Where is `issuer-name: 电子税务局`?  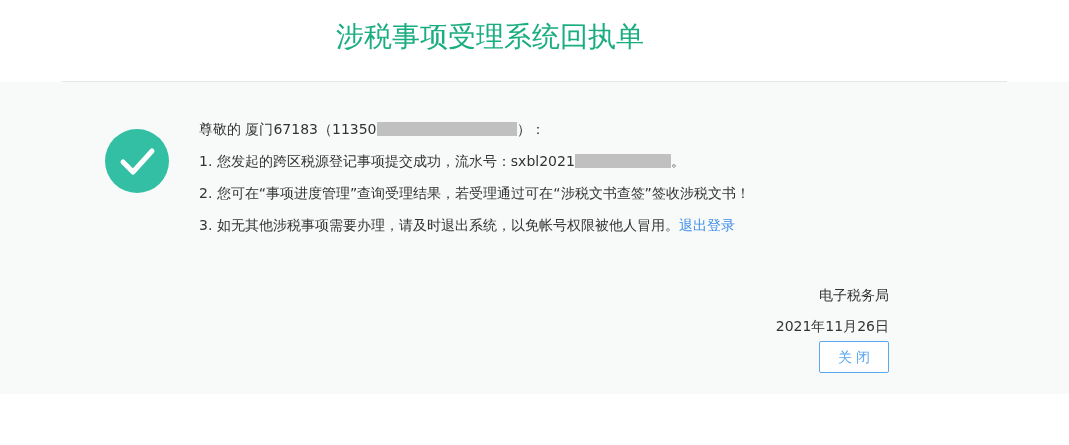
issuer-name: 电子税务局 is located at coordinates (854, 295).